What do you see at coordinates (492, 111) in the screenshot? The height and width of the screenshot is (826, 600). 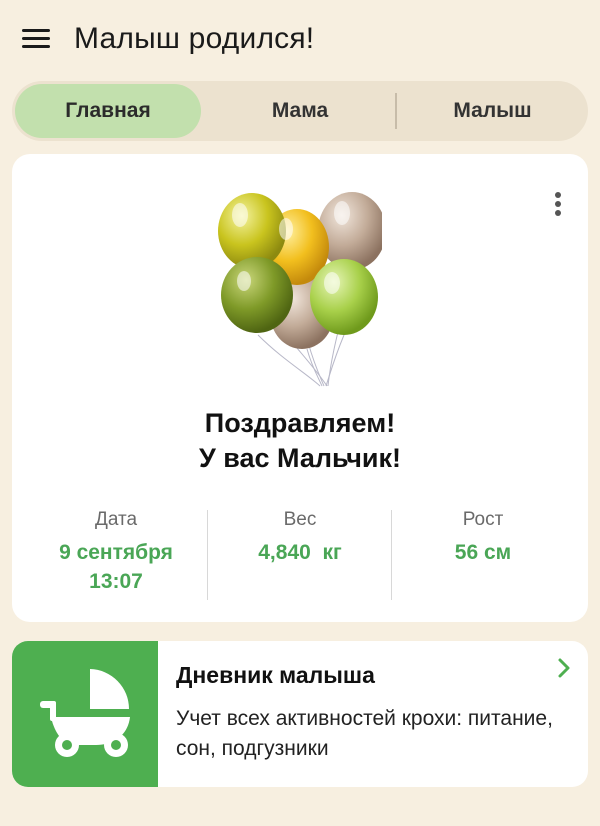 I see `tab-baby: Малыш` at bounding box center [492, 111].